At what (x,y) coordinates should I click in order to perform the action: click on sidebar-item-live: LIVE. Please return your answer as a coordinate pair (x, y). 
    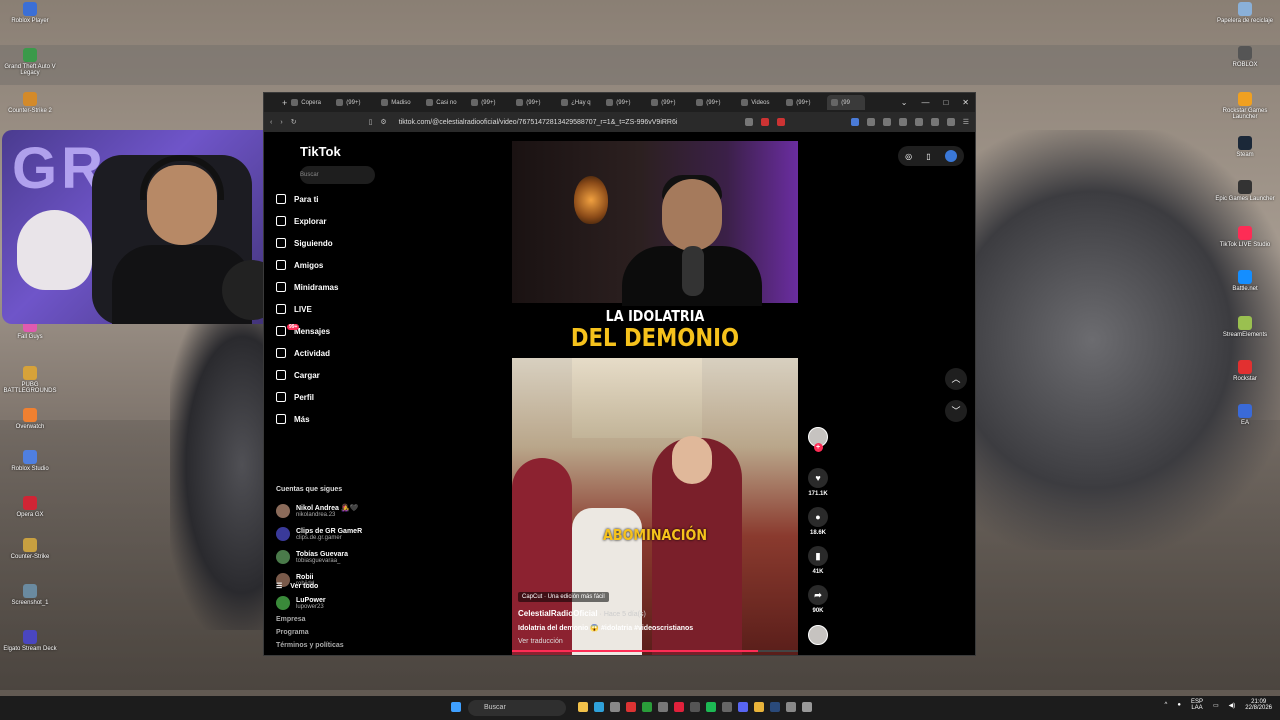
    Looking at the image, I should click on (294, 309).